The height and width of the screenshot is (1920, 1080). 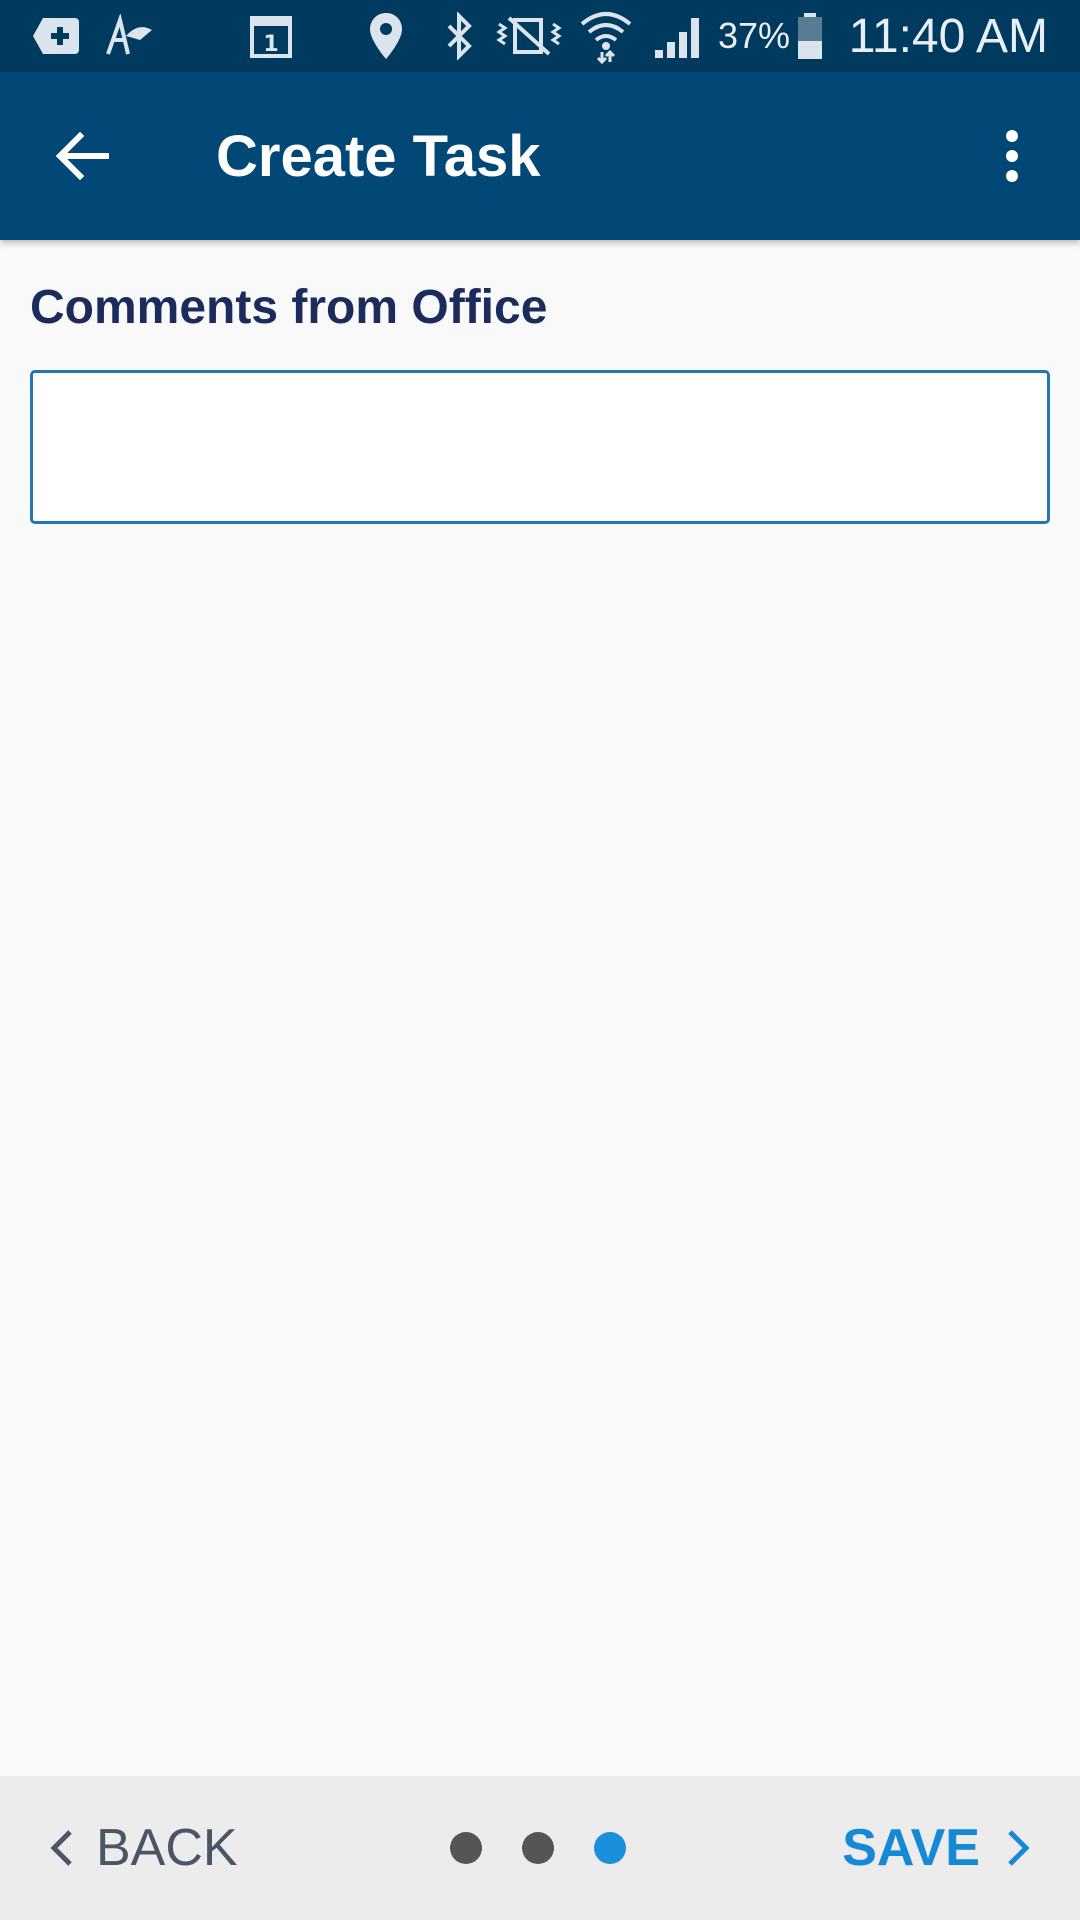 What do you see at coordinates (911, 1848) in the screenshot?
I see `save-button-label: SAVE` at bounding box center [911, 1848].